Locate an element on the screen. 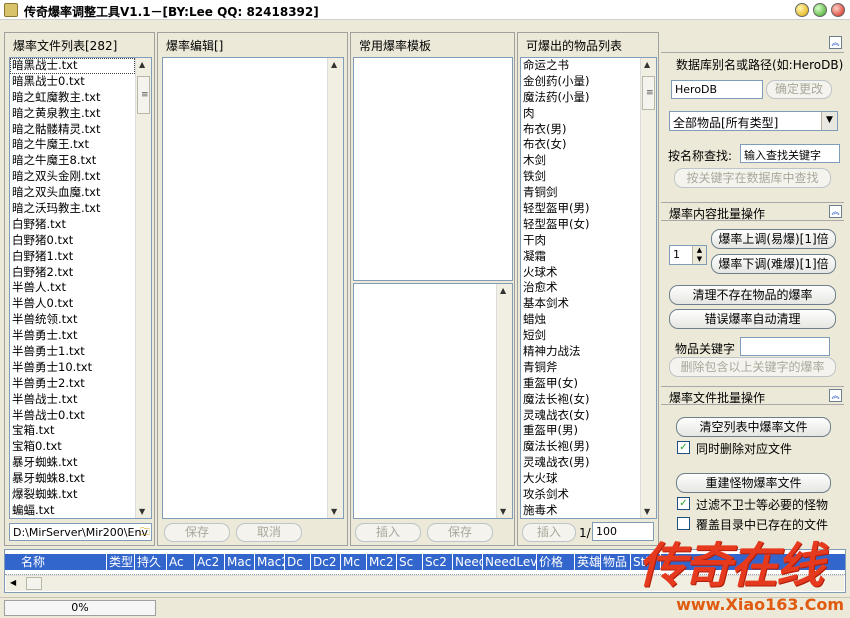  list-item: 基本剑术 is located at coordinates (580, 304).